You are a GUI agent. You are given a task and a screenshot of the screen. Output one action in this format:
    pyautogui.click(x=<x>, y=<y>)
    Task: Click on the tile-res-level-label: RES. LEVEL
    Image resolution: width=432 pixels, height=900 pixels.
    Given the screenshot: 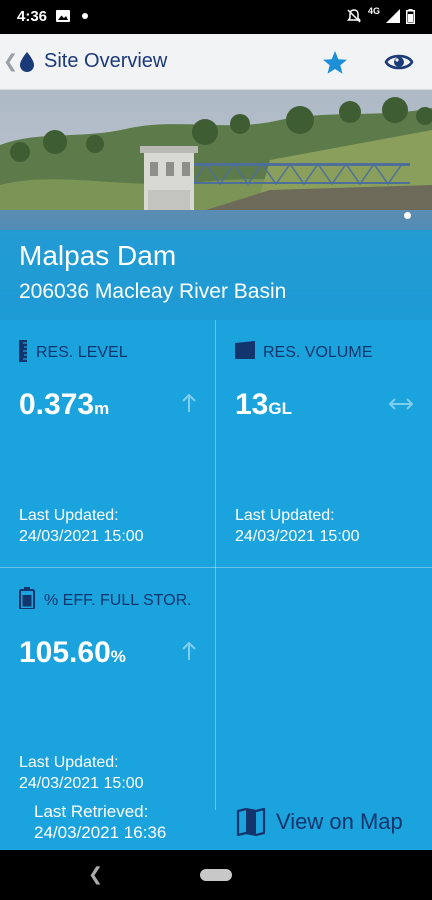 What is the action you would take?
    pyautogui.click(x=82, y=352)
    